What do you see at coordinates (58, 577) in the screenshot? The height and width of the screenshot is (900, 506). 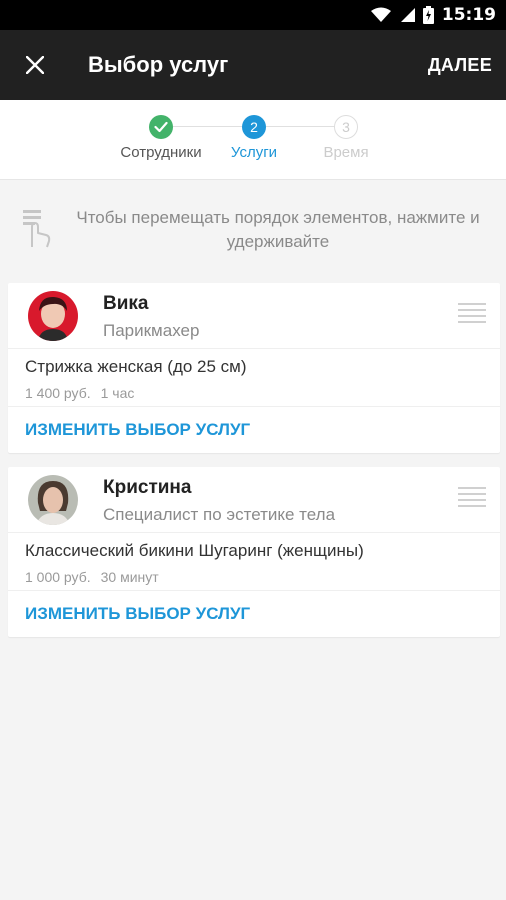 I see `service-price: 1 000 руб.` at bounding box center [58, 577].